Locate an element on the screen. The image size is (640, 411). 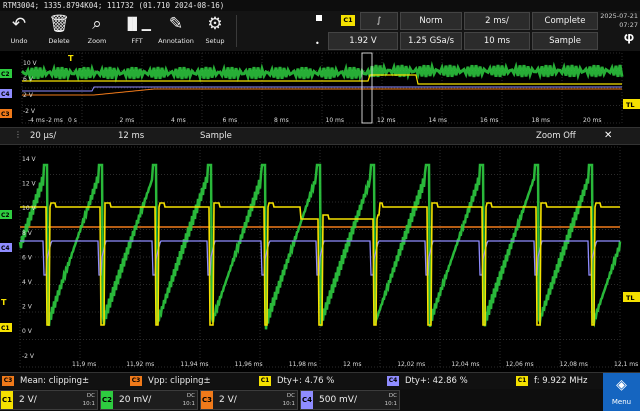
overview-tl-label: TL is located at coordinates (630, 105).